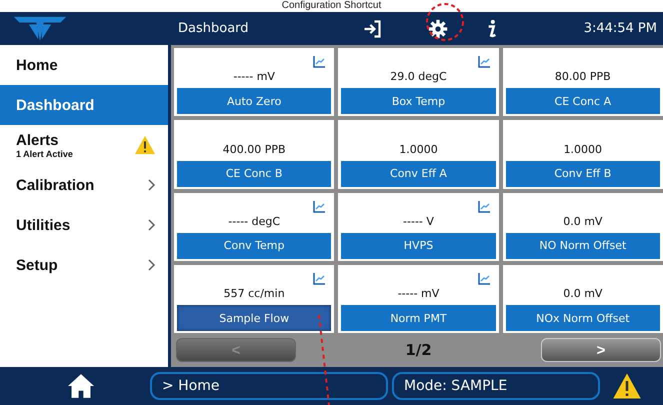 The width and height of the screenshot is (663, 405). I want to click on login-icon, so click(372, 28).